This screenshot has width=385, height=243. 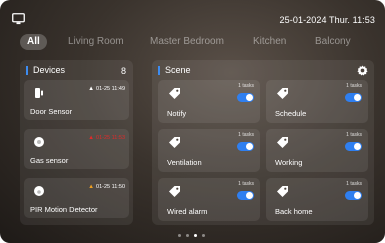 I want to click on scene-name: Schedule, so click(x=291, y=113).